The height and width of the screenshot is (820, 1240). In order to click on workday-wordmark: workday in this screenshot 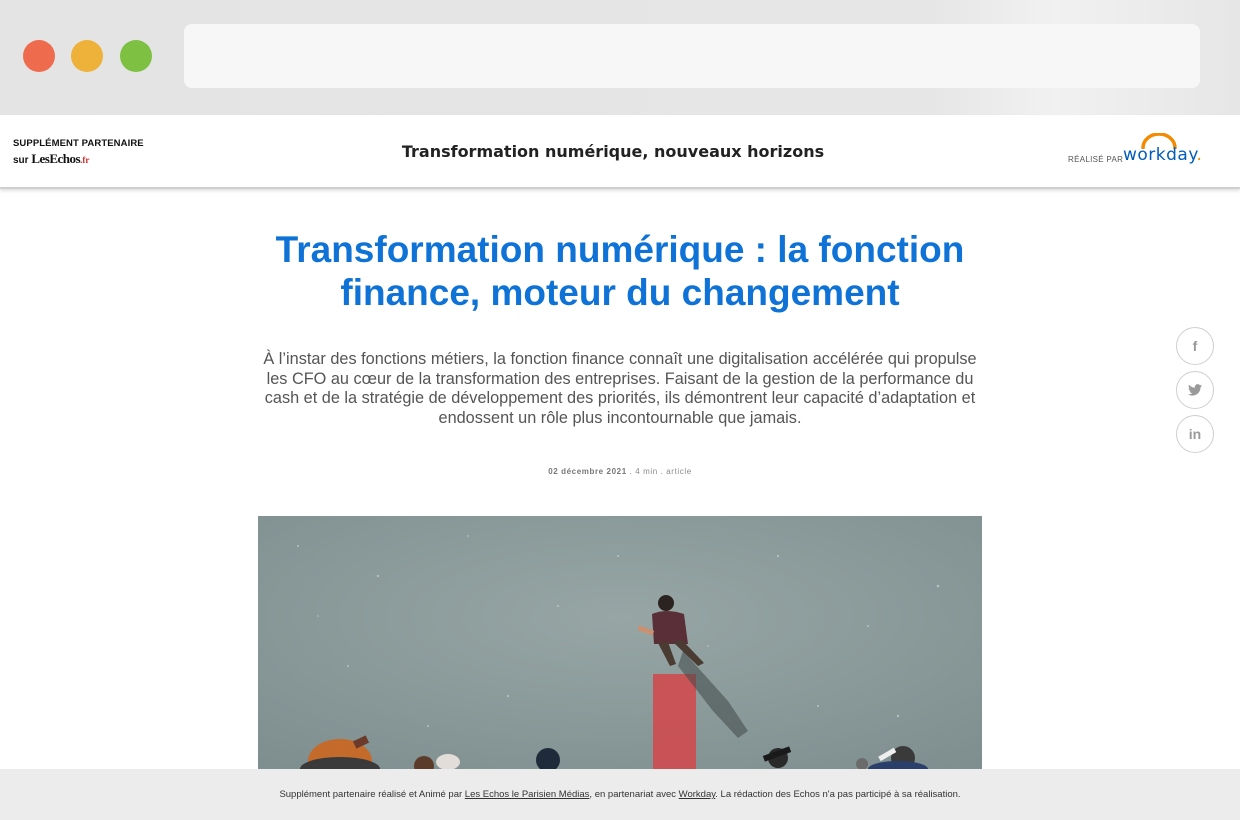, I will do `click(1160, 155)`.